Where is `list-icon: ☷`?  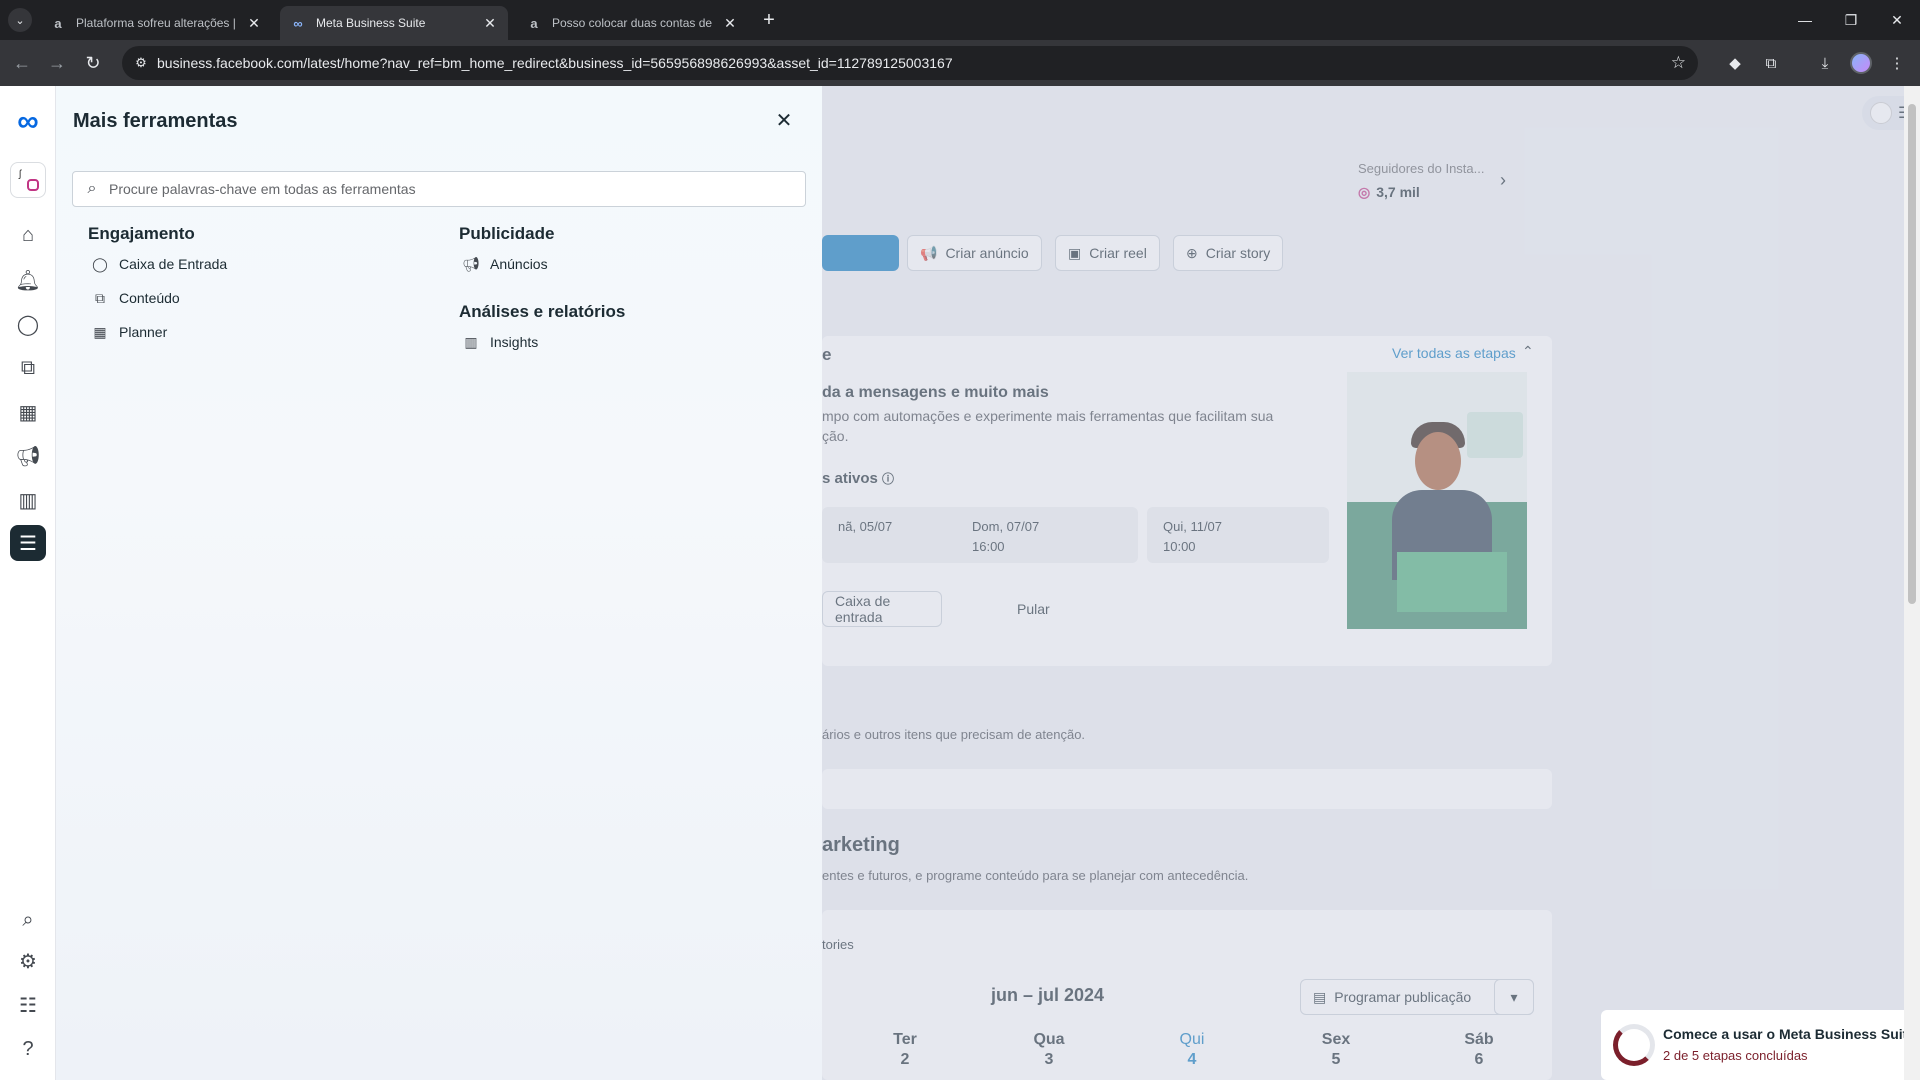
list-icon: ☷ is located at coordinates (28, 1005).